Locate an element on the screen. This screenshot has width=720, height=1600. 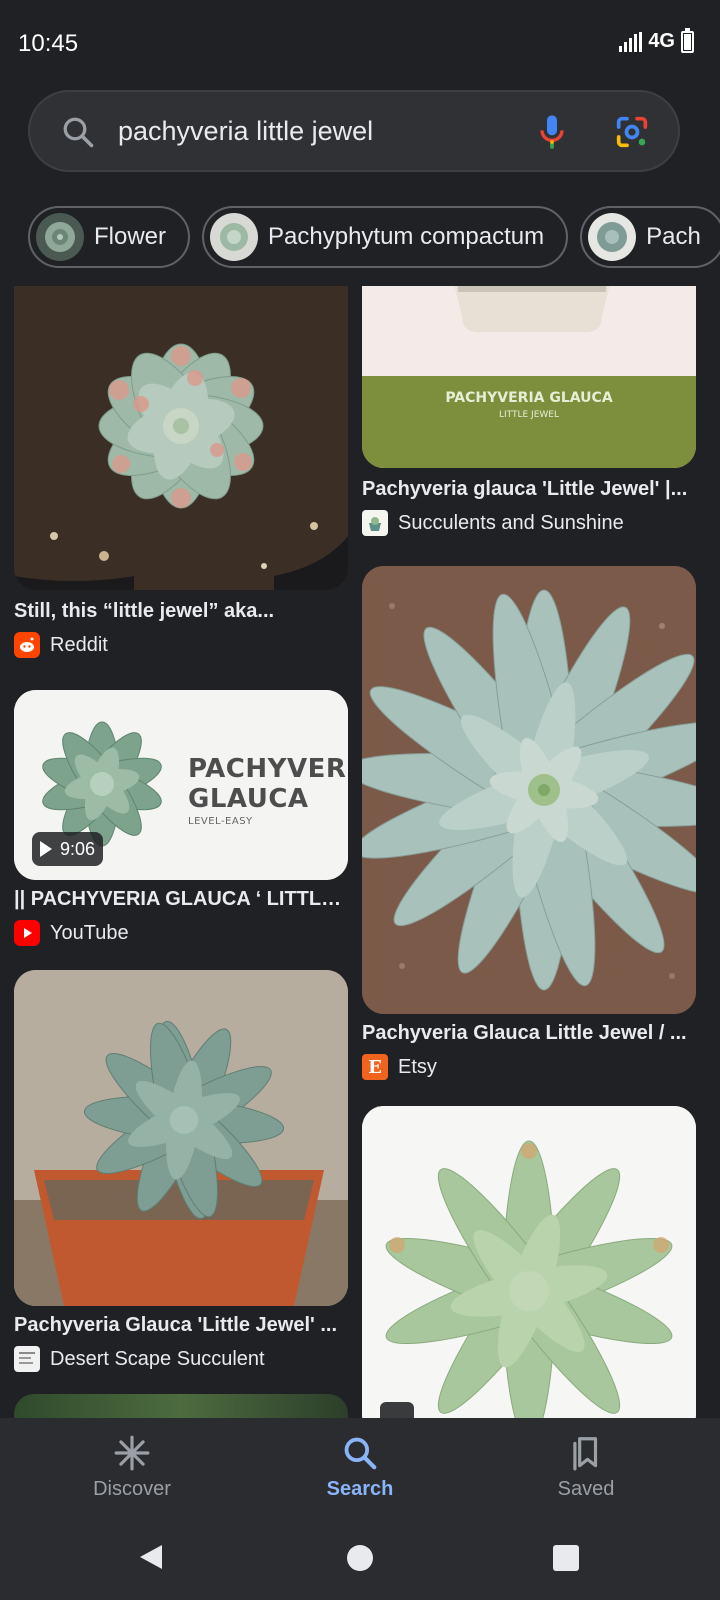
search-input: pachyveria little jewel is located at coordinates (245, 131).